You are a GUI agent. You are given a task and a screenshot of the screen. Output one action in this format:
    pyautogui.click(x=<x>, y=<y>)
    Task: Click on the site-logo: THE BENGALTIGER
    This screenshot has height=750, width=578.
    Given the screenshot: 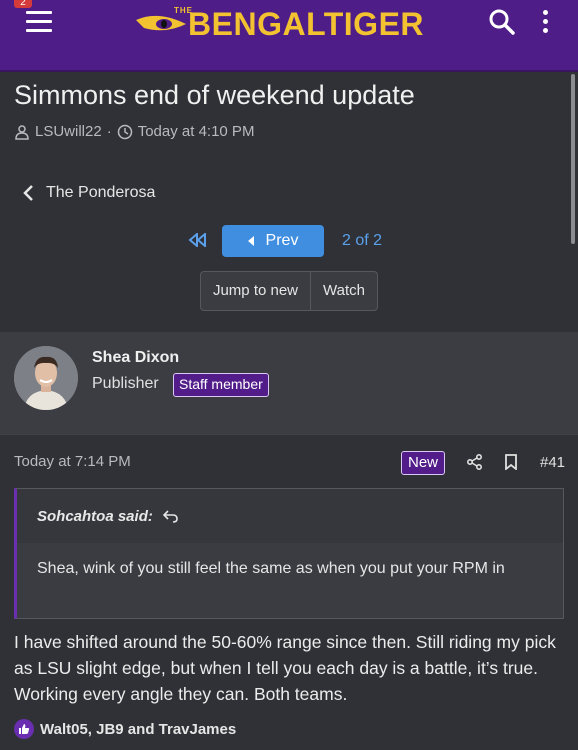 What is the action you would take?
    pyautogui.click(x=280, y=24)
    